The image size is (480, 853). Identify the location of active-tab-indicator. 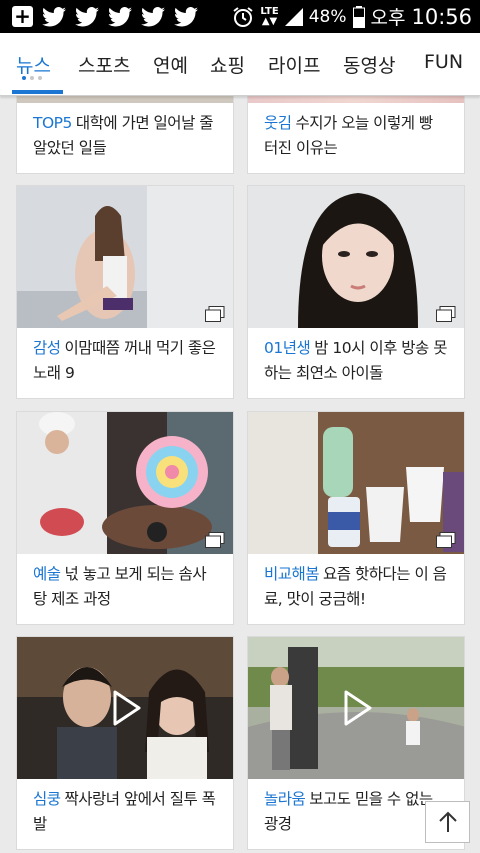
(37, 92).